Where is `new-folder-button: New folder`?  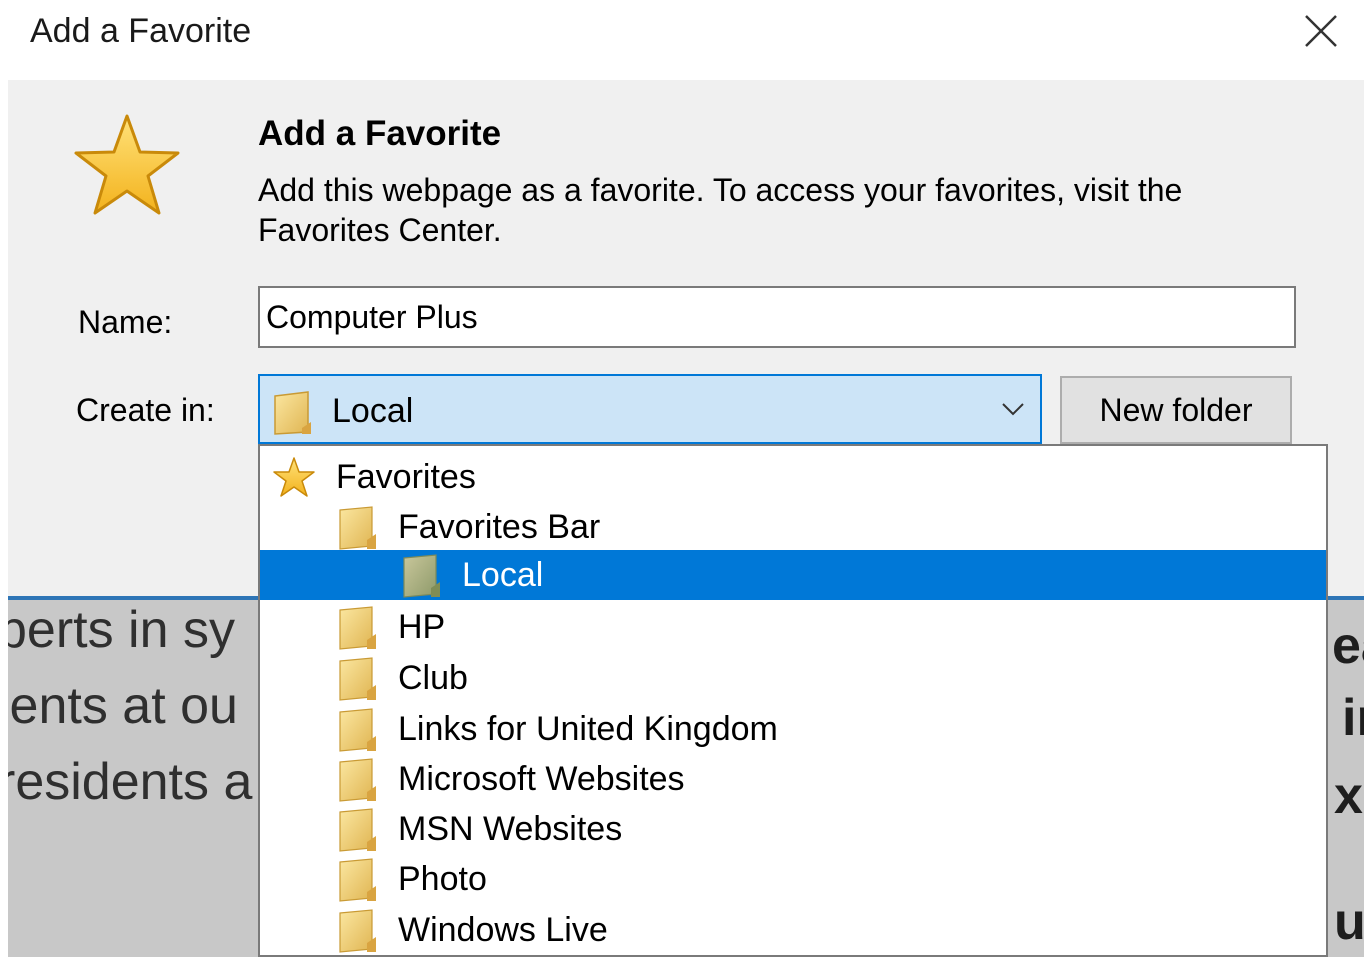
new-folder-button: New folder is located at coordinates (1176, 410).